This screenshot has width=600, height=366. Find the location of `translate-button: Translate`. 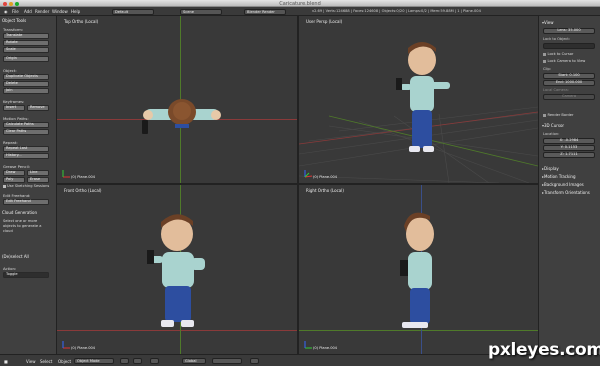

translate-button: Translate is located at coordinates (26, 36).